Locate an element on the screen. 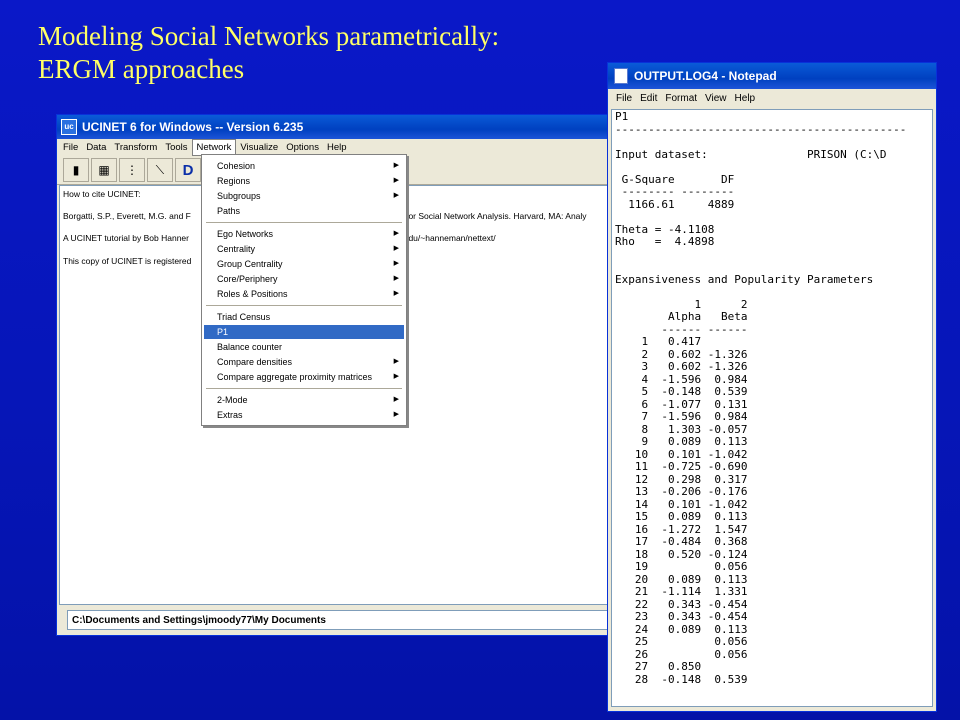 The image size is (960, 720). menu-item-label: Centrality is located at coordinates (236, 249).